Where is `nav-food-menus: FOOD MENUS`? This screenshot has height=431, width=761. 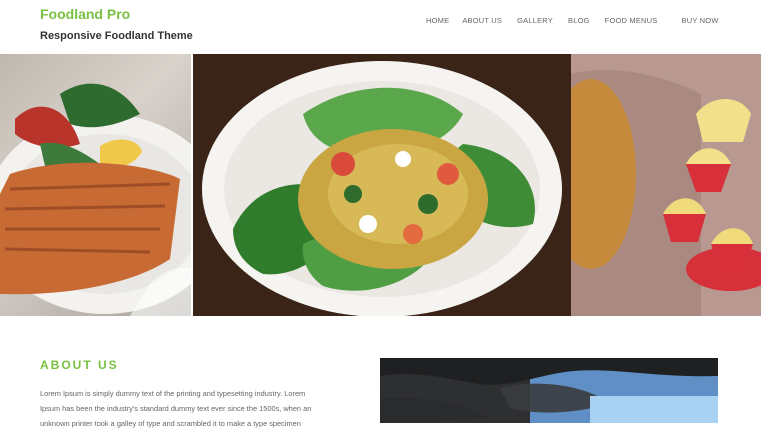 nav-food-menus: FOOD MENUS is located at coordinates (631, 20).